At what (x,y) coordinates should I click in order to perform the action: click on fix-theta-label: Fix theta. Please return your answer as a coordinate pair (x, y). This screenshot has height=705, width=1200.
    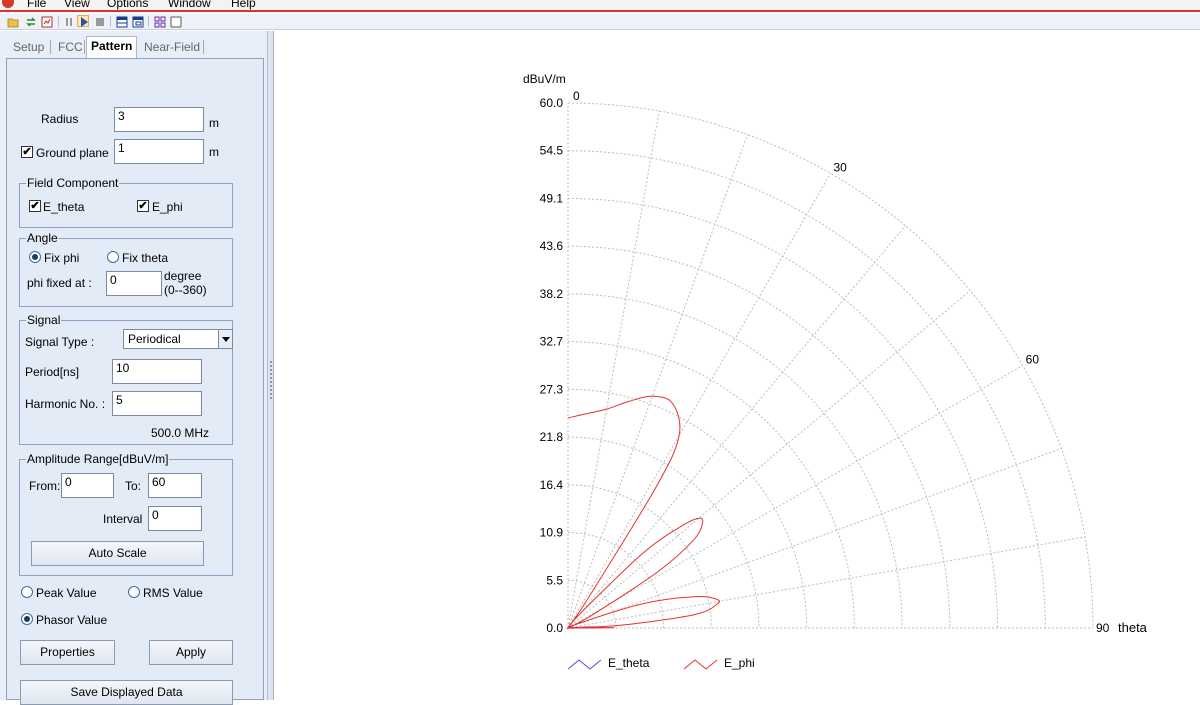
    Looking at the image, I should click on (145, 258).